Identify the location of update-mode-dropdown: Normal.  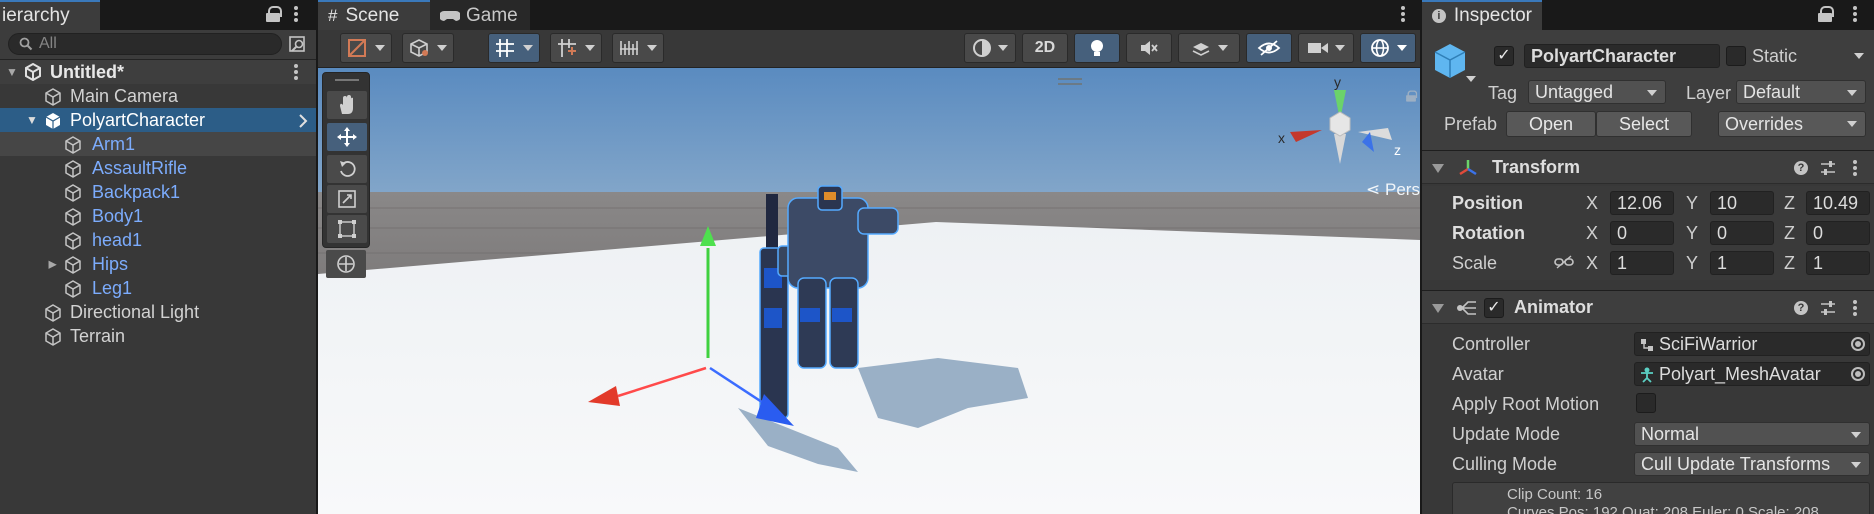
(1752, 434).